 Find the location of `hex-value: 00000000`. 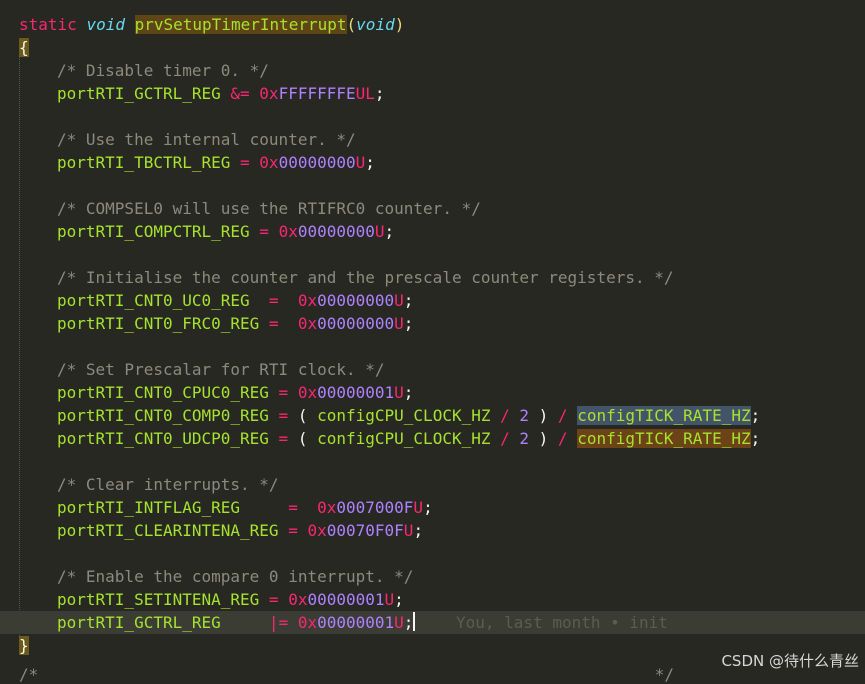

hex-value: 00000000 is located at coordinates (356, 300).